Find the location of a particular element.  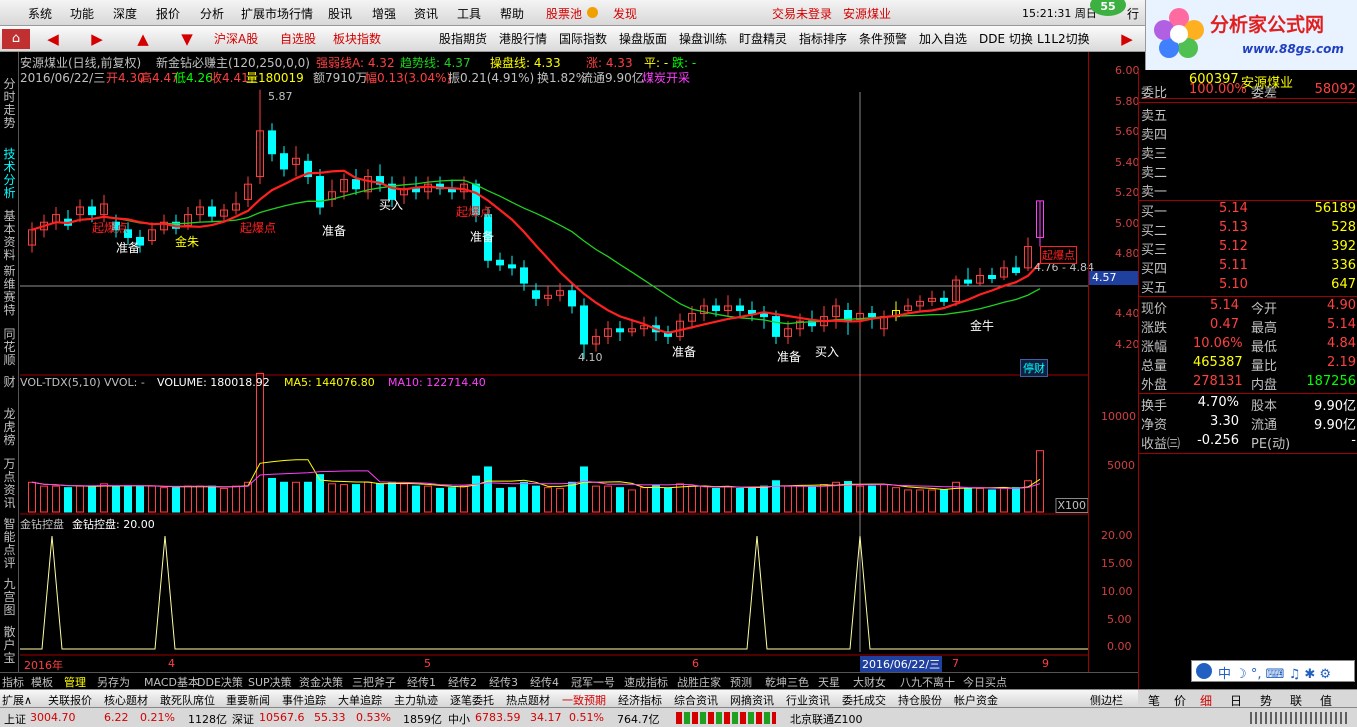

y-tick: 4.40 is located at coordinates (1127, 313).